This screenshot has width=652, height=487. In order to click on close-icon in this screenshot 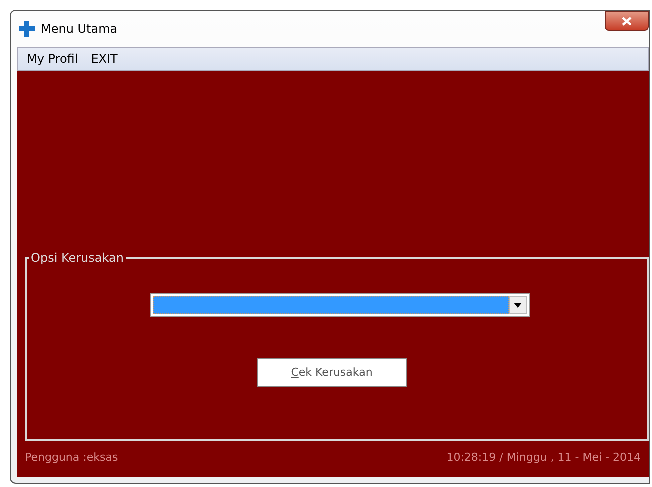, I will do `click(627, 21)`.